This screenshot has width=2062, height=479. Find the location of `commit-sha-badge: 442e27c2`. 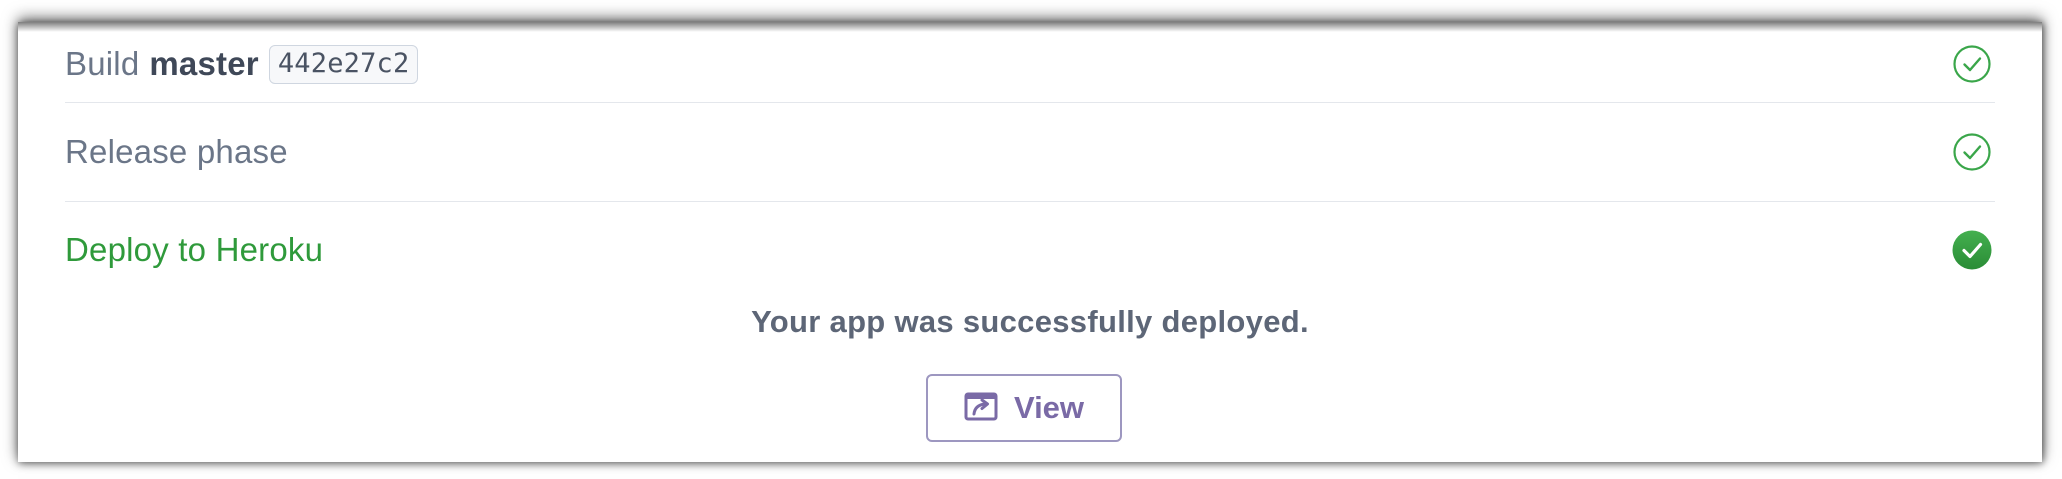

commit-sha-badge: 442e27c2 is located at coordinates (343, 64).